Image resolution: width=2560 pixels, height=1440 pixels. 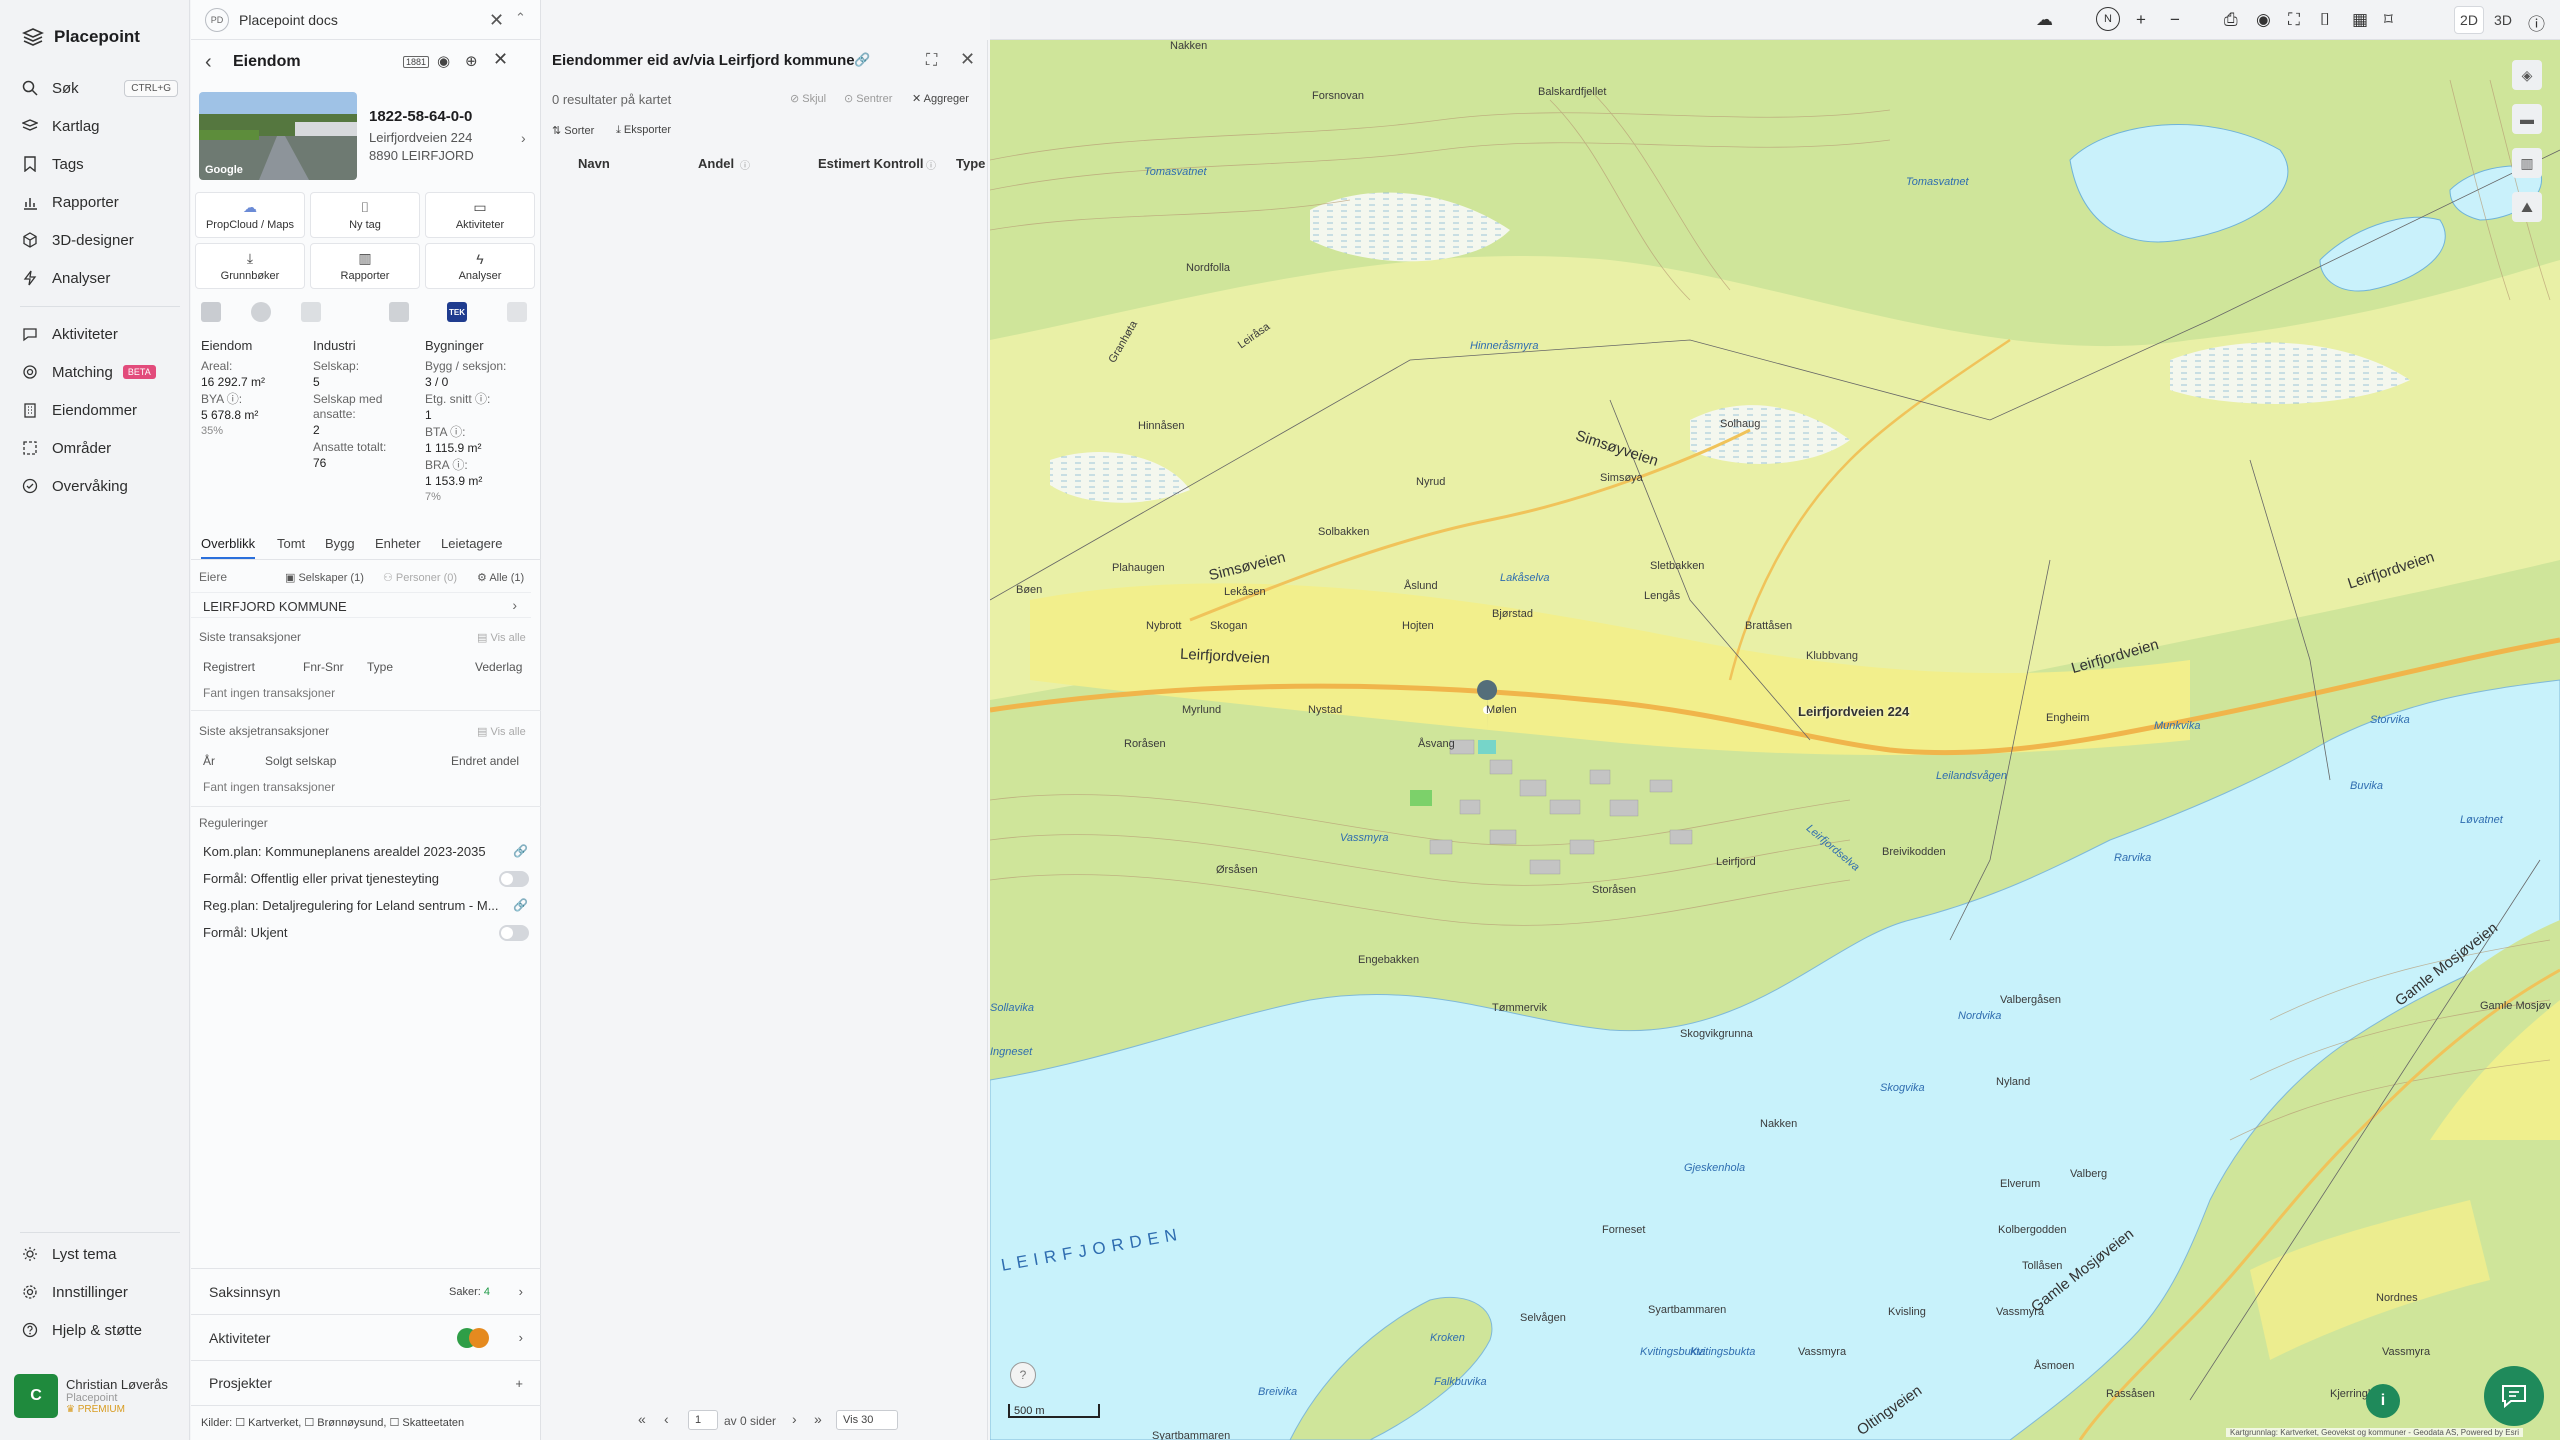 I want to click on camera-icon: ⌷, so click(x=2325, y=20).